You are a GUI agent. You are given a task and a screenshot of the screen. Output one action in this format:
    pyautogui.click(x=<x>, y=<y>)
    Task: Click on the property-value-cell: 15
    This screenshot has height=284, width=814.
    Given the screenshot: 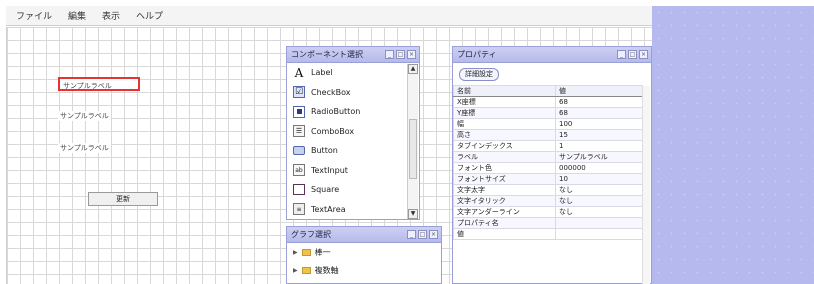 What is the action you would take?
    pyautogui.click(x=599, y=135)
    